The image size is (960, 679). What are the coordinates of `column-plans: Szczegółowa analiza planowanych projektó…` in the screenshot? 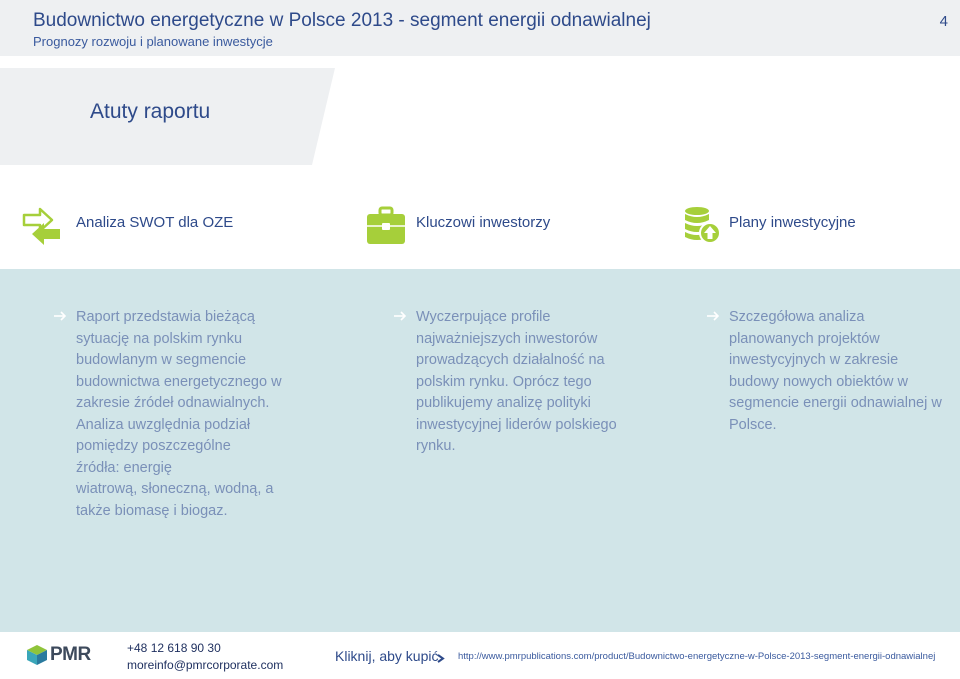 It's located at (830, 371).